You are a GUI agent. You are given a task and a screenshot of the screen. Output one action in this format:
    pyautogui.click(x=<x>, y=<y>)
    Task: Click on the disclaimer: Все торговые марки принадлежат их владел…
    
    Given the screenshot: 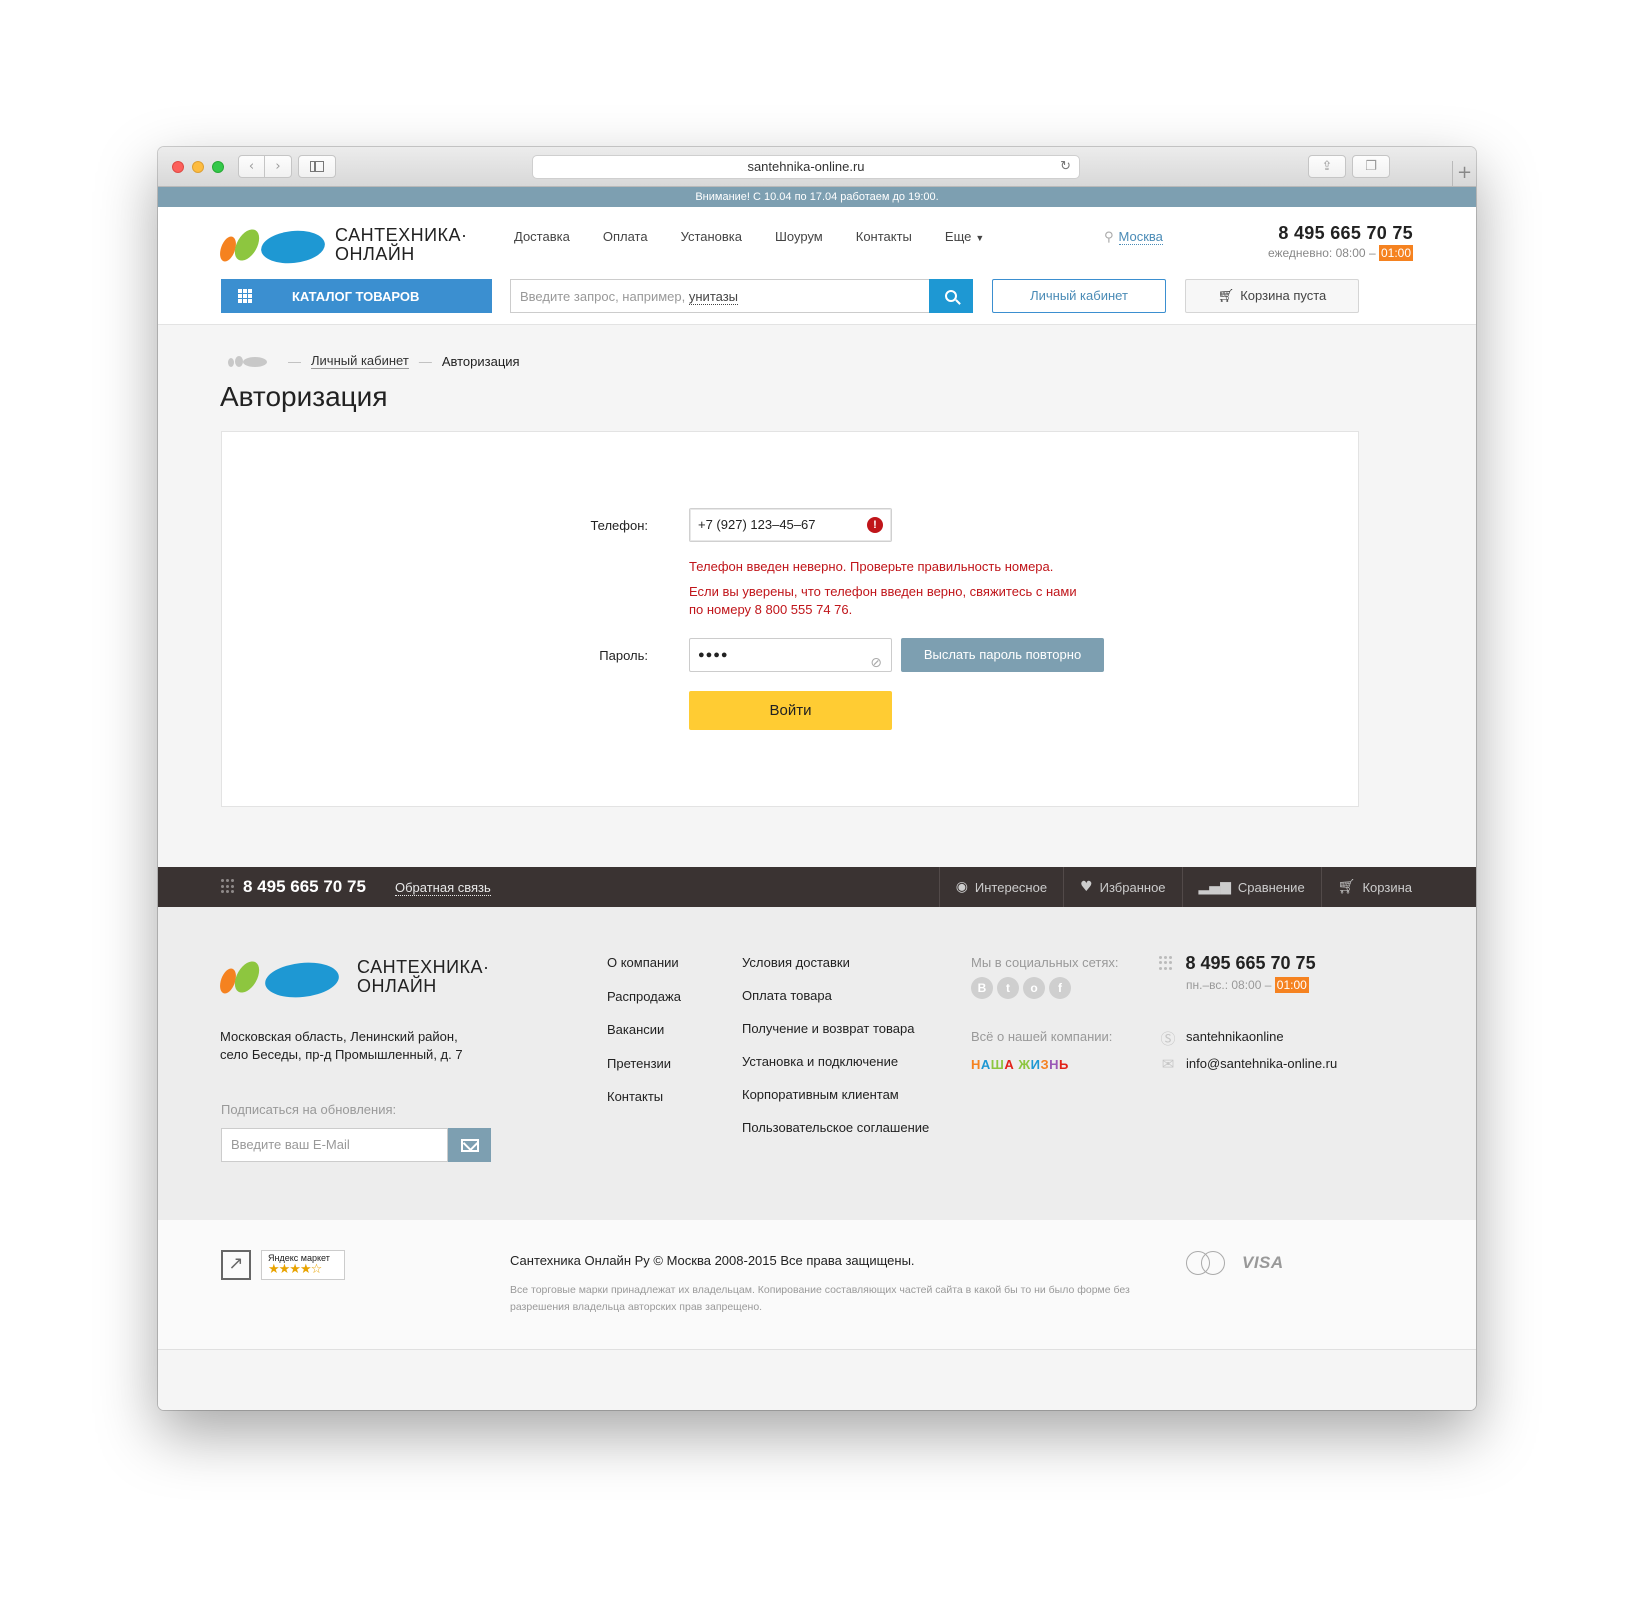 What is the action you would take?
    pyautogui.click(x=820, y=1298)
    